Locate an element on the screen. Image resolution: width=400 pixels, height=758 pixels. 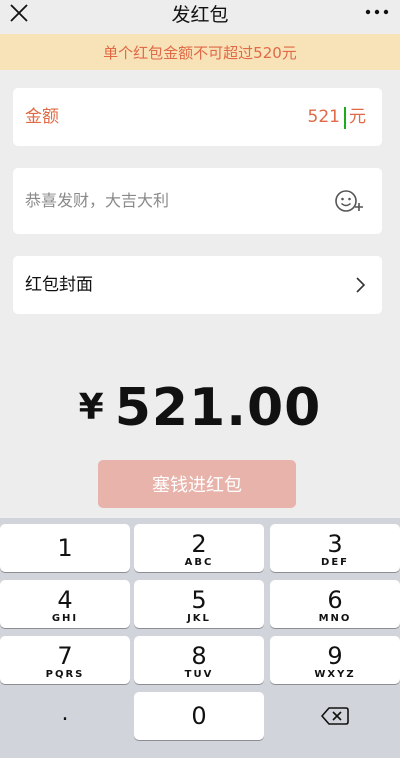
key-letters: ABC is located at coordinates (199, 562).